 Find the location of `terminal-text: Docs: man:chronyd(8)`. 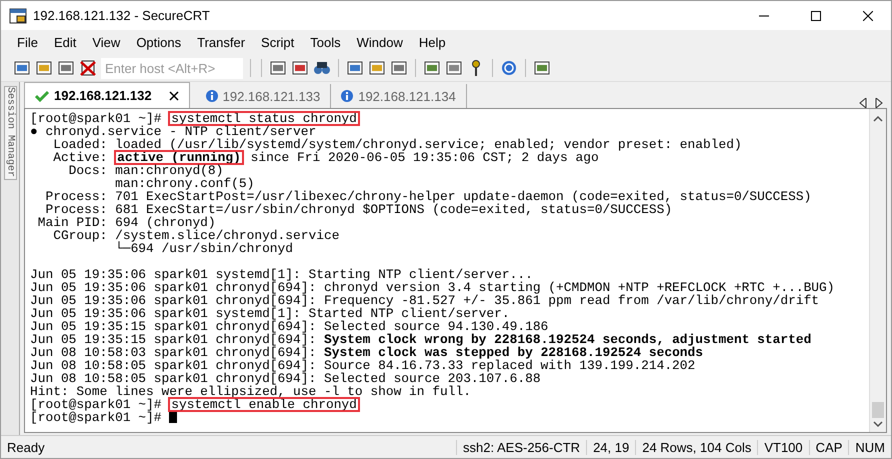

terminal-text: Docs: man:chronyd(8) is located at coordinates (146, 170).